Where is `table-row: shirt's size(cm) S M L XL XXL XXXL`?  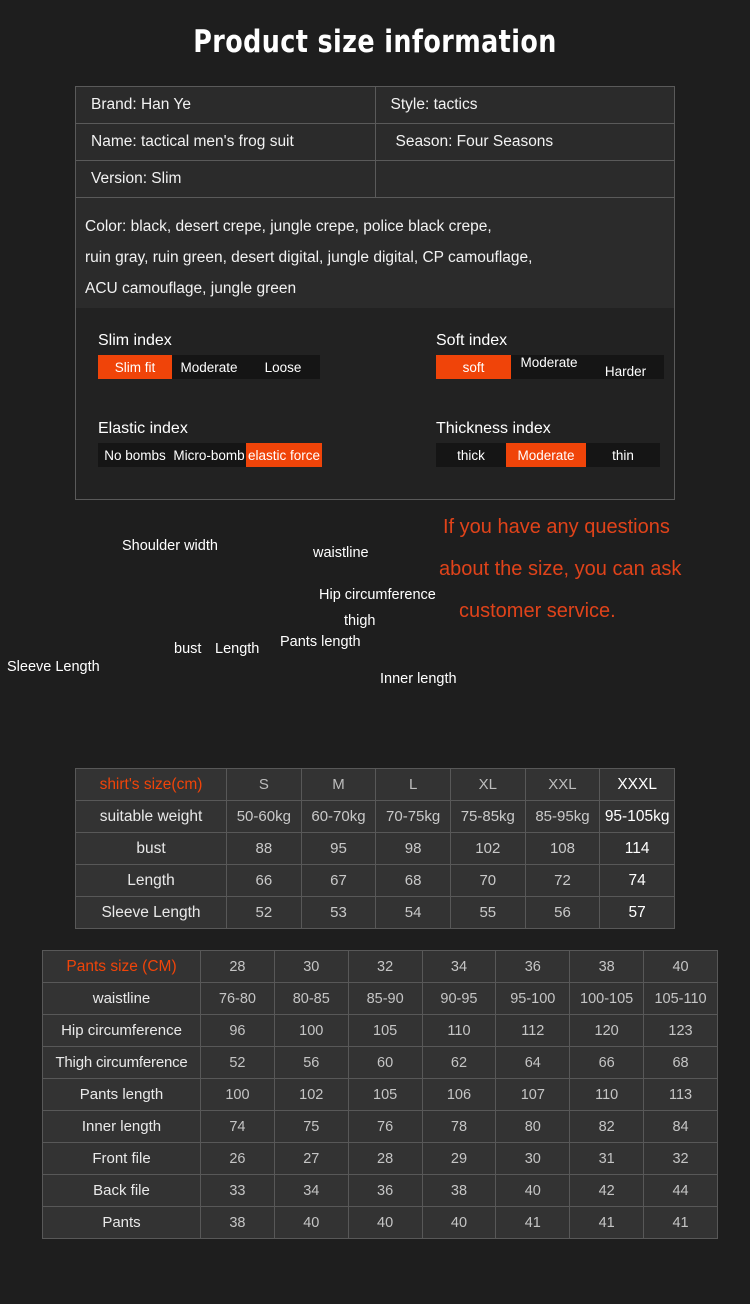 table-row: shirt's size(cm) S M L XL XXL XXXL is located at coordinates (375, 784).